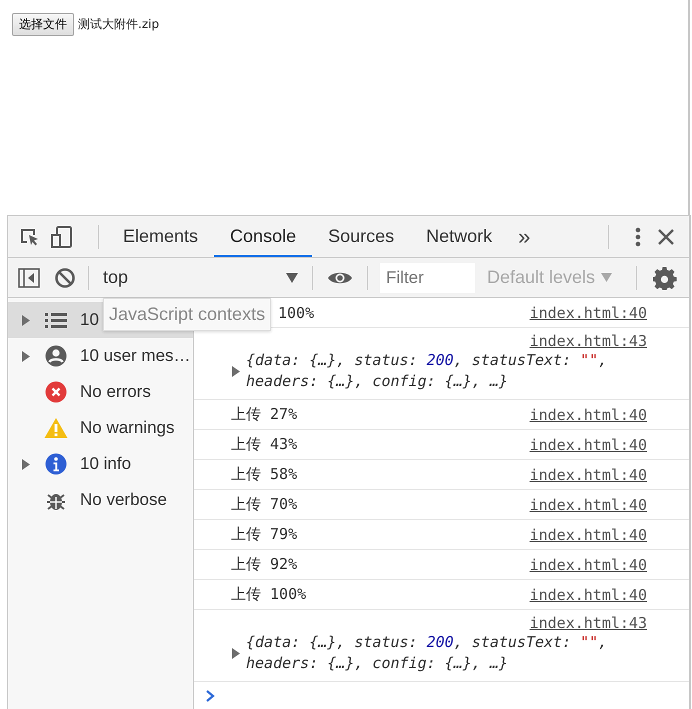 This screenshot has height=709, width=692. What do you see at coordinates (100, 392) in the screenshot?
I see `sidebar-item: No errors` at bounding box center [100, 392].